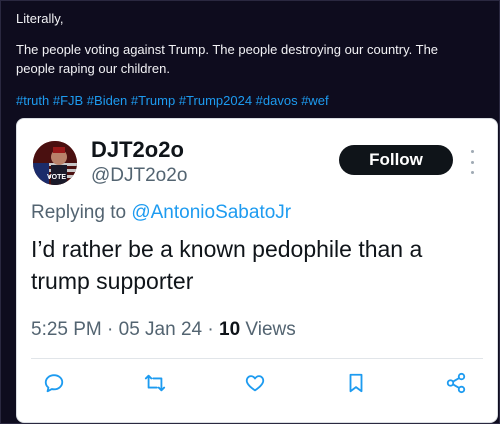 This screenshot has height=424, width=500. What do you see at coordinates (155, 383) in the screenshot?
I see `retweet-icon` at bounding box center [155, 383].